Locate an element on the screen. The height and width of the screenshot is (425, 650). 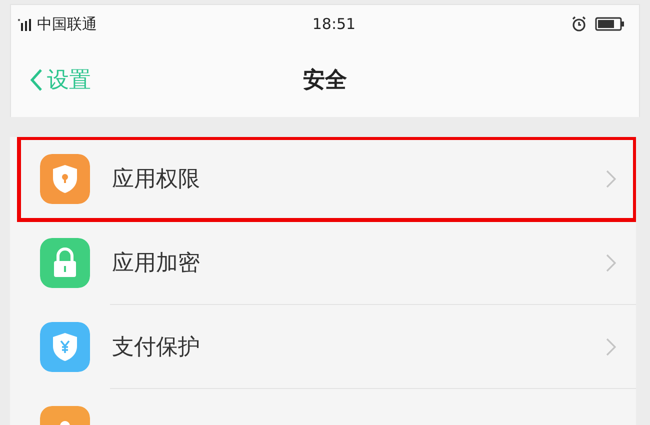
row-label: 支付保护 is located at coordinates (156, 348).